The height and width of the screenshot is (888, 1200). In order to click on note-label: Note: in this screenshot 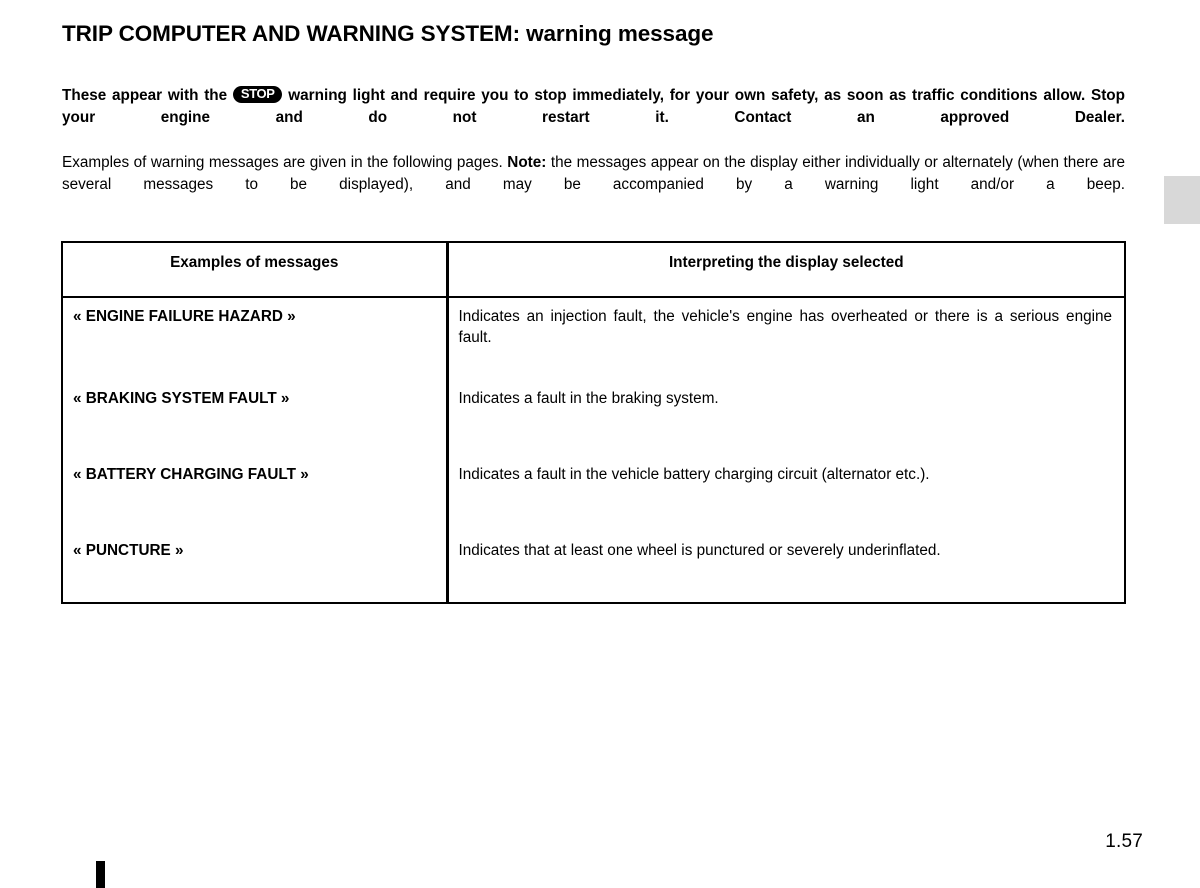, I will do `click(527, 162)`.